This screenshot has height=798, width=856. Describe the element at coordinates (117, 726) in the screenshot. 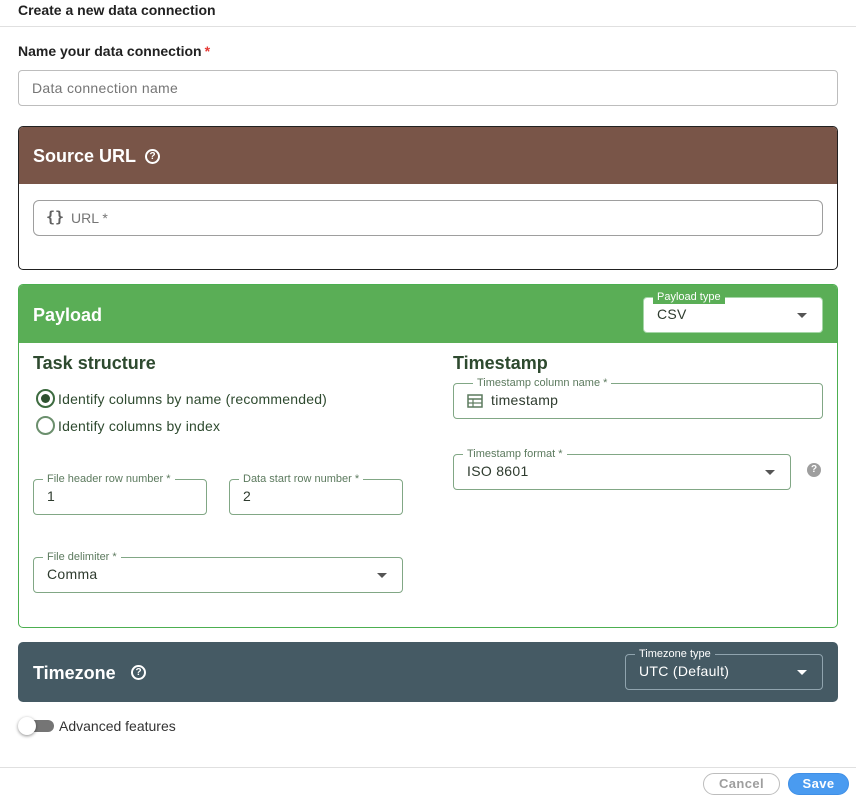

I see `advanced-features-label: Advanced features` at that location.